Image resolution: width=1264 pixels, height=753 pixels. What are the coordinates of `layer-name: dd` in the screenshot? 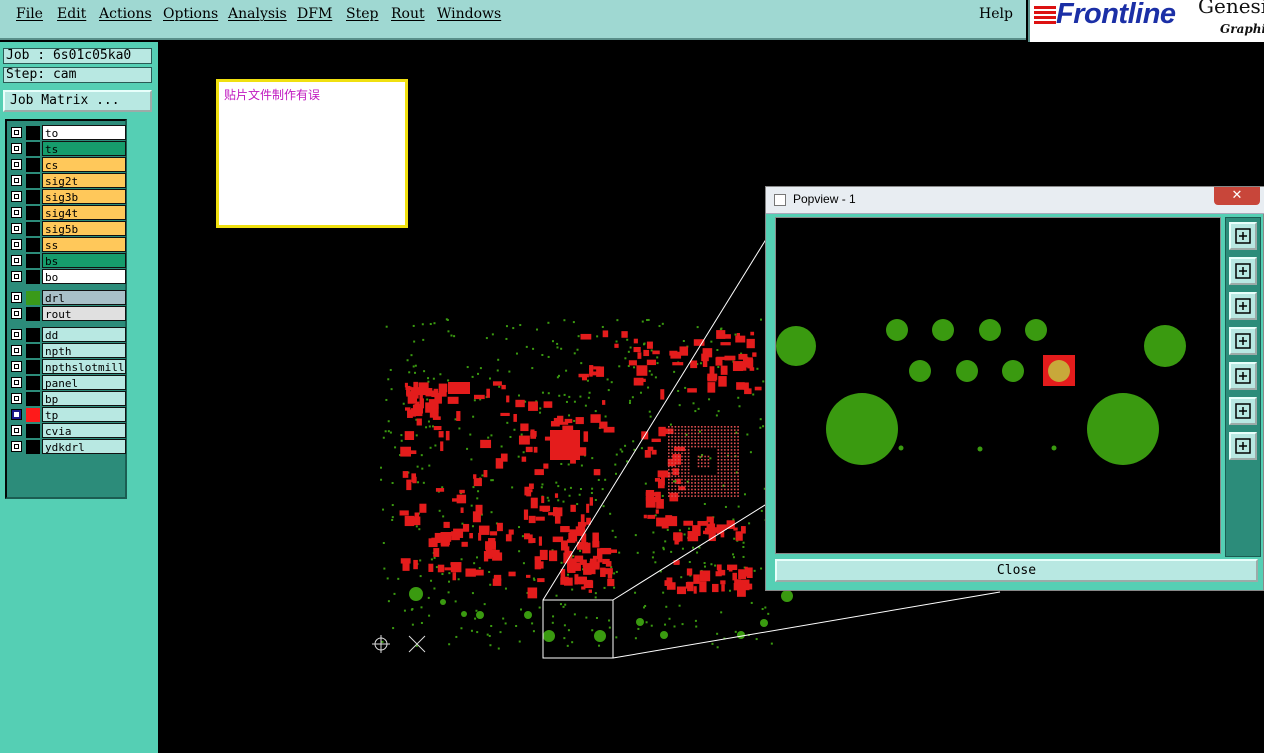 It's located at (84, 334).